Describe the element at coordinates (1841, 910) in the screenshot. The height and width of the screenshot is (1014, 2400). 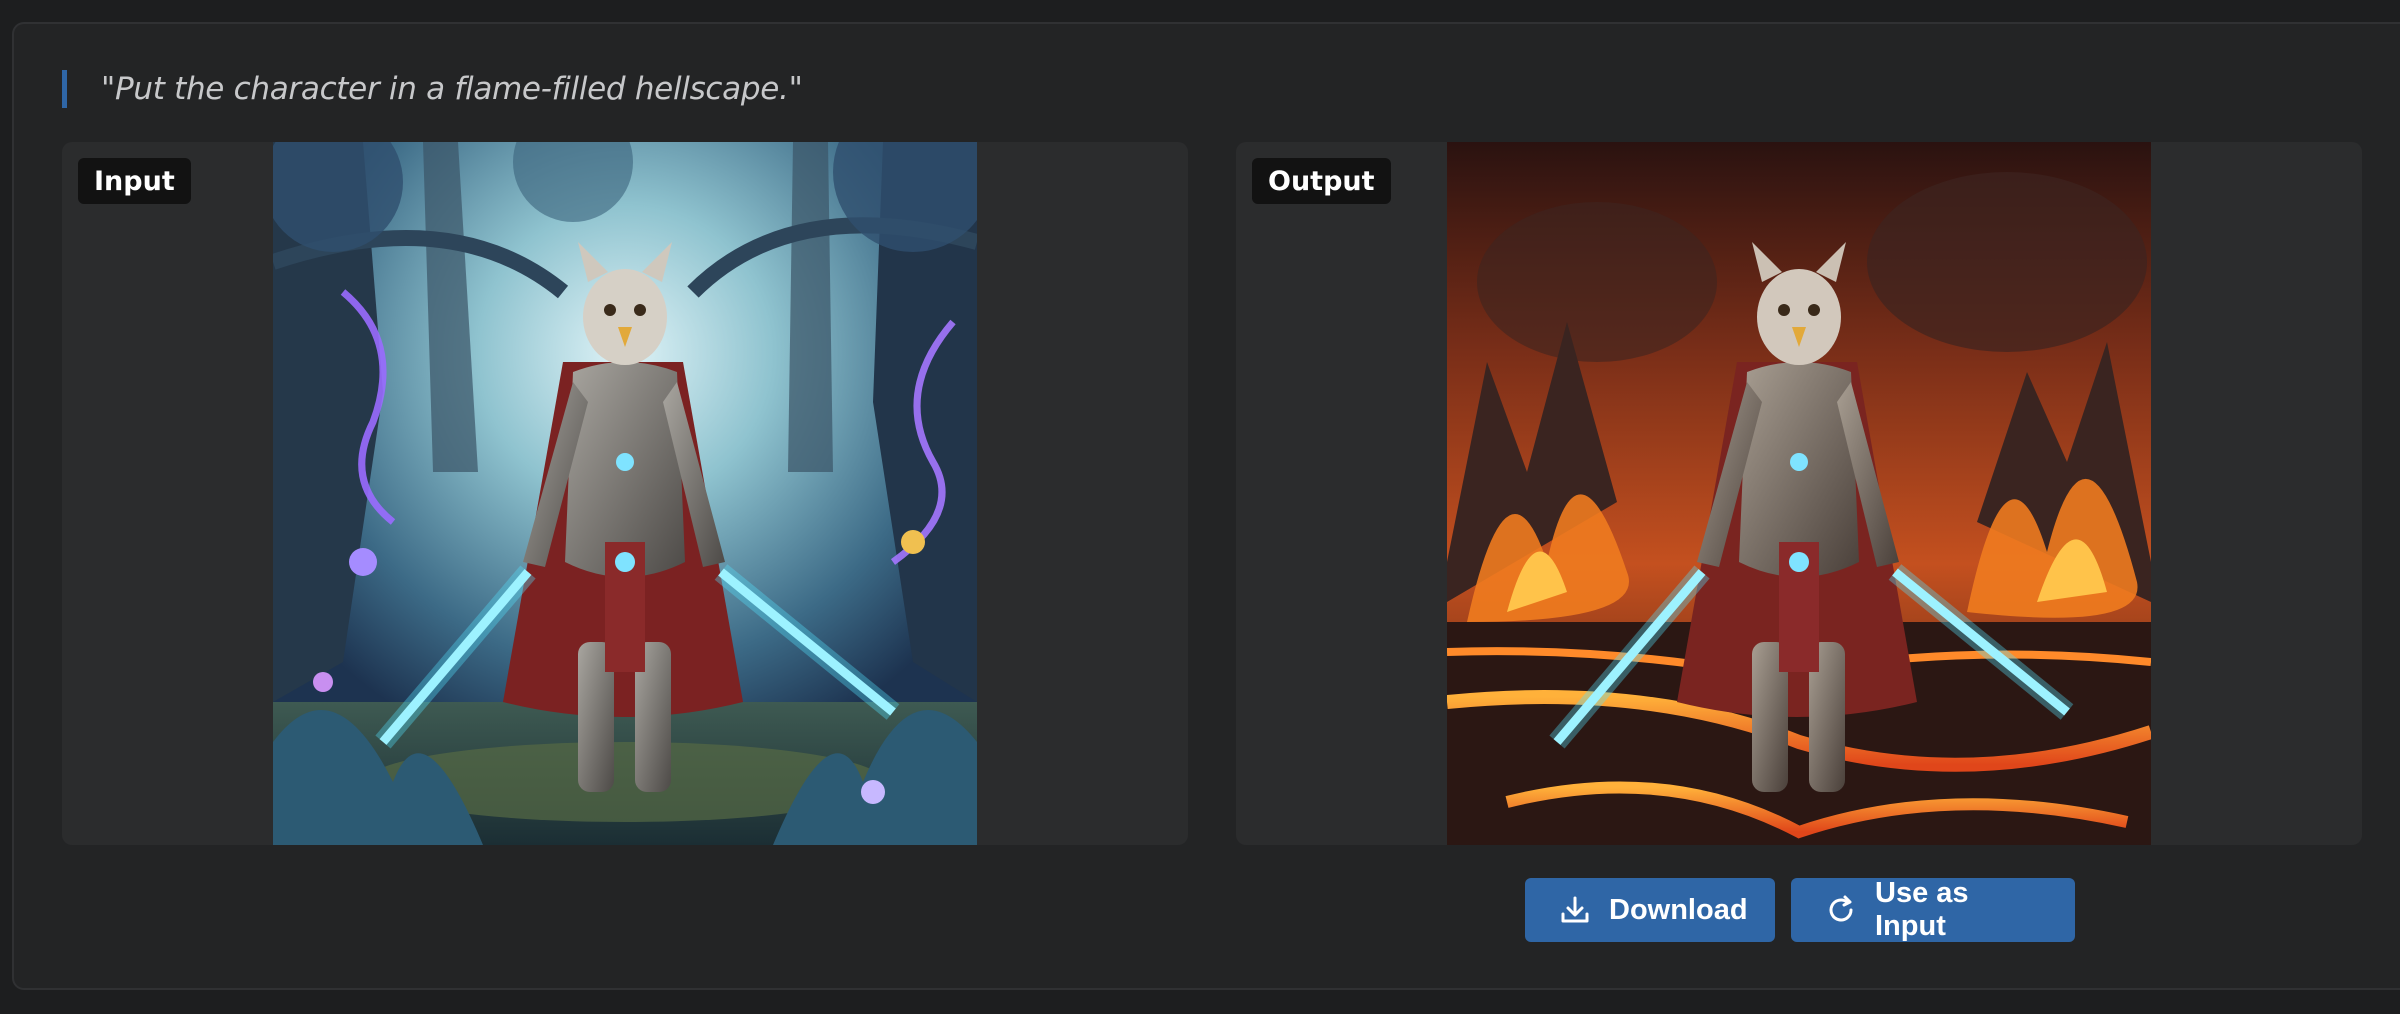
I see `refresh-icon` at that location.